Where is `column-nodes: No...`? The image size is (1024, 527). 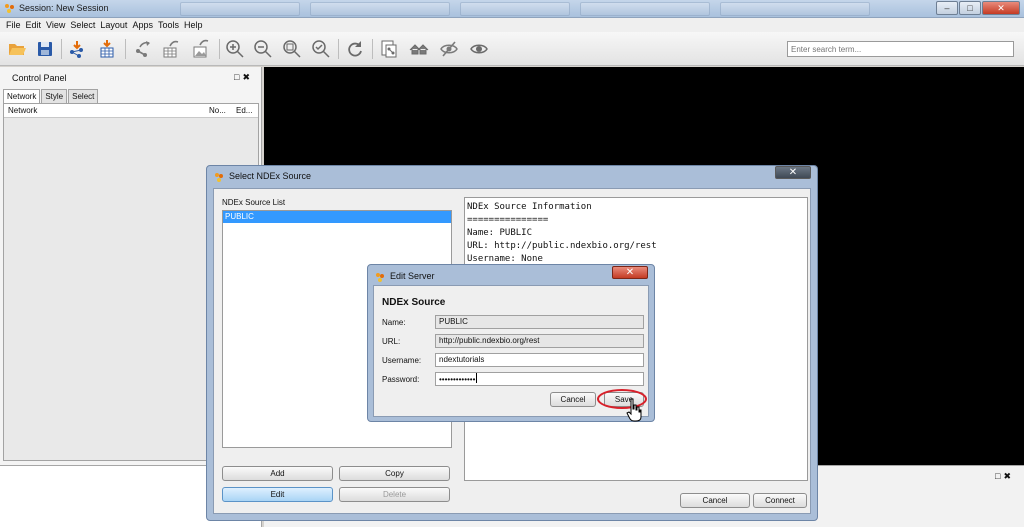 column-nodes: No... is located at coordinates (217, 111).